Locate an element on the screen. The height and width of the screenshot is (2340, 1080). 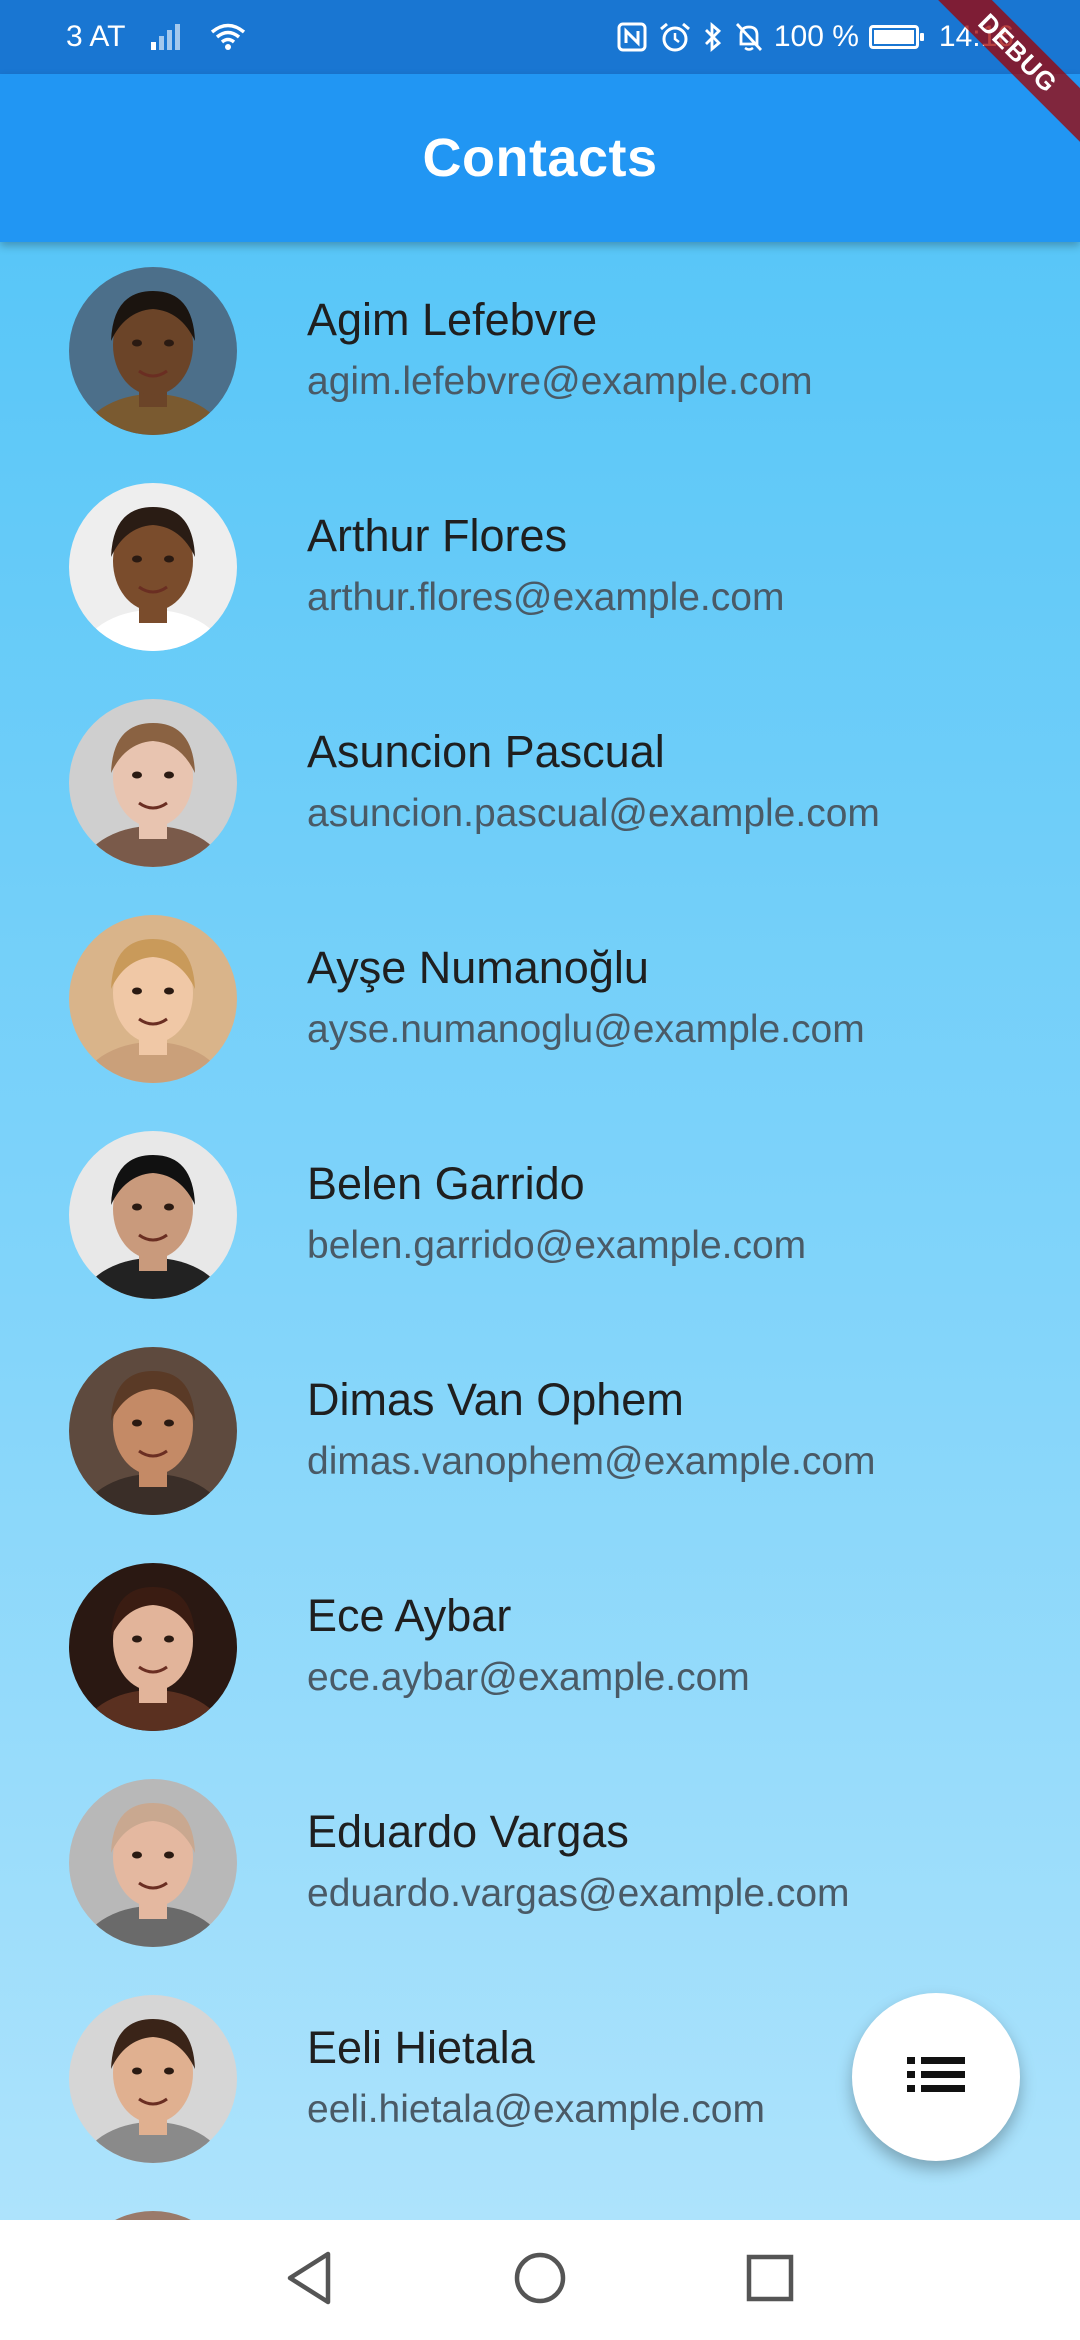
contact-email: agim.lefebvre@example.com is located at coordinates (560, 381).